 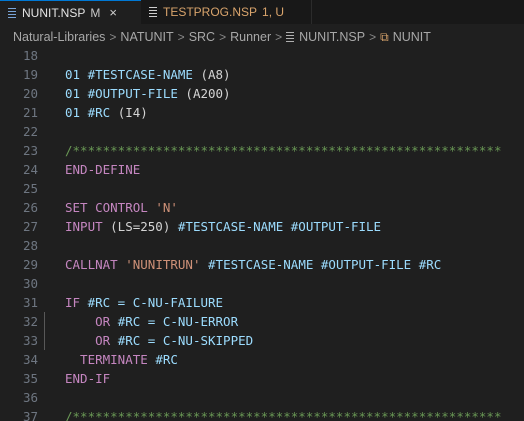 I want to click on line-number: 30, so click(x=30, y=283).